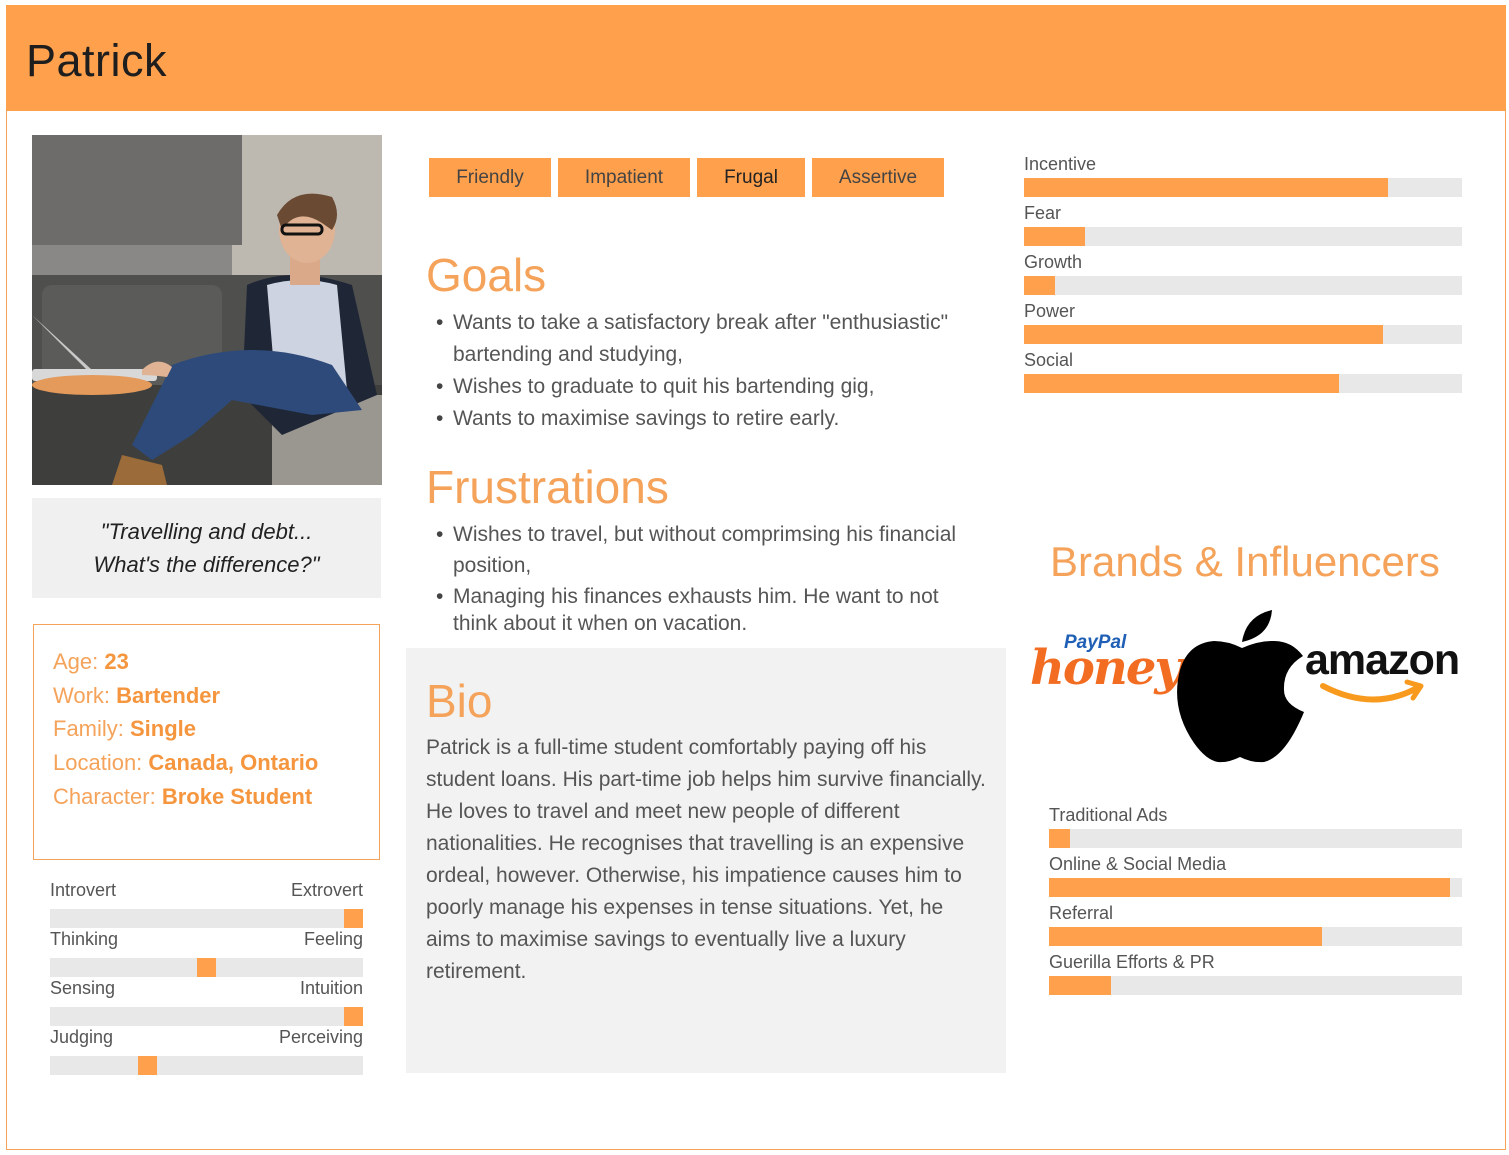 Image resolution: width=1509 pixels, height=1155 pixels. What do you see at coordinates (91, 729) in the screenshot?
I see `profile-family-label: Family:` at bounding box center [91, 729].